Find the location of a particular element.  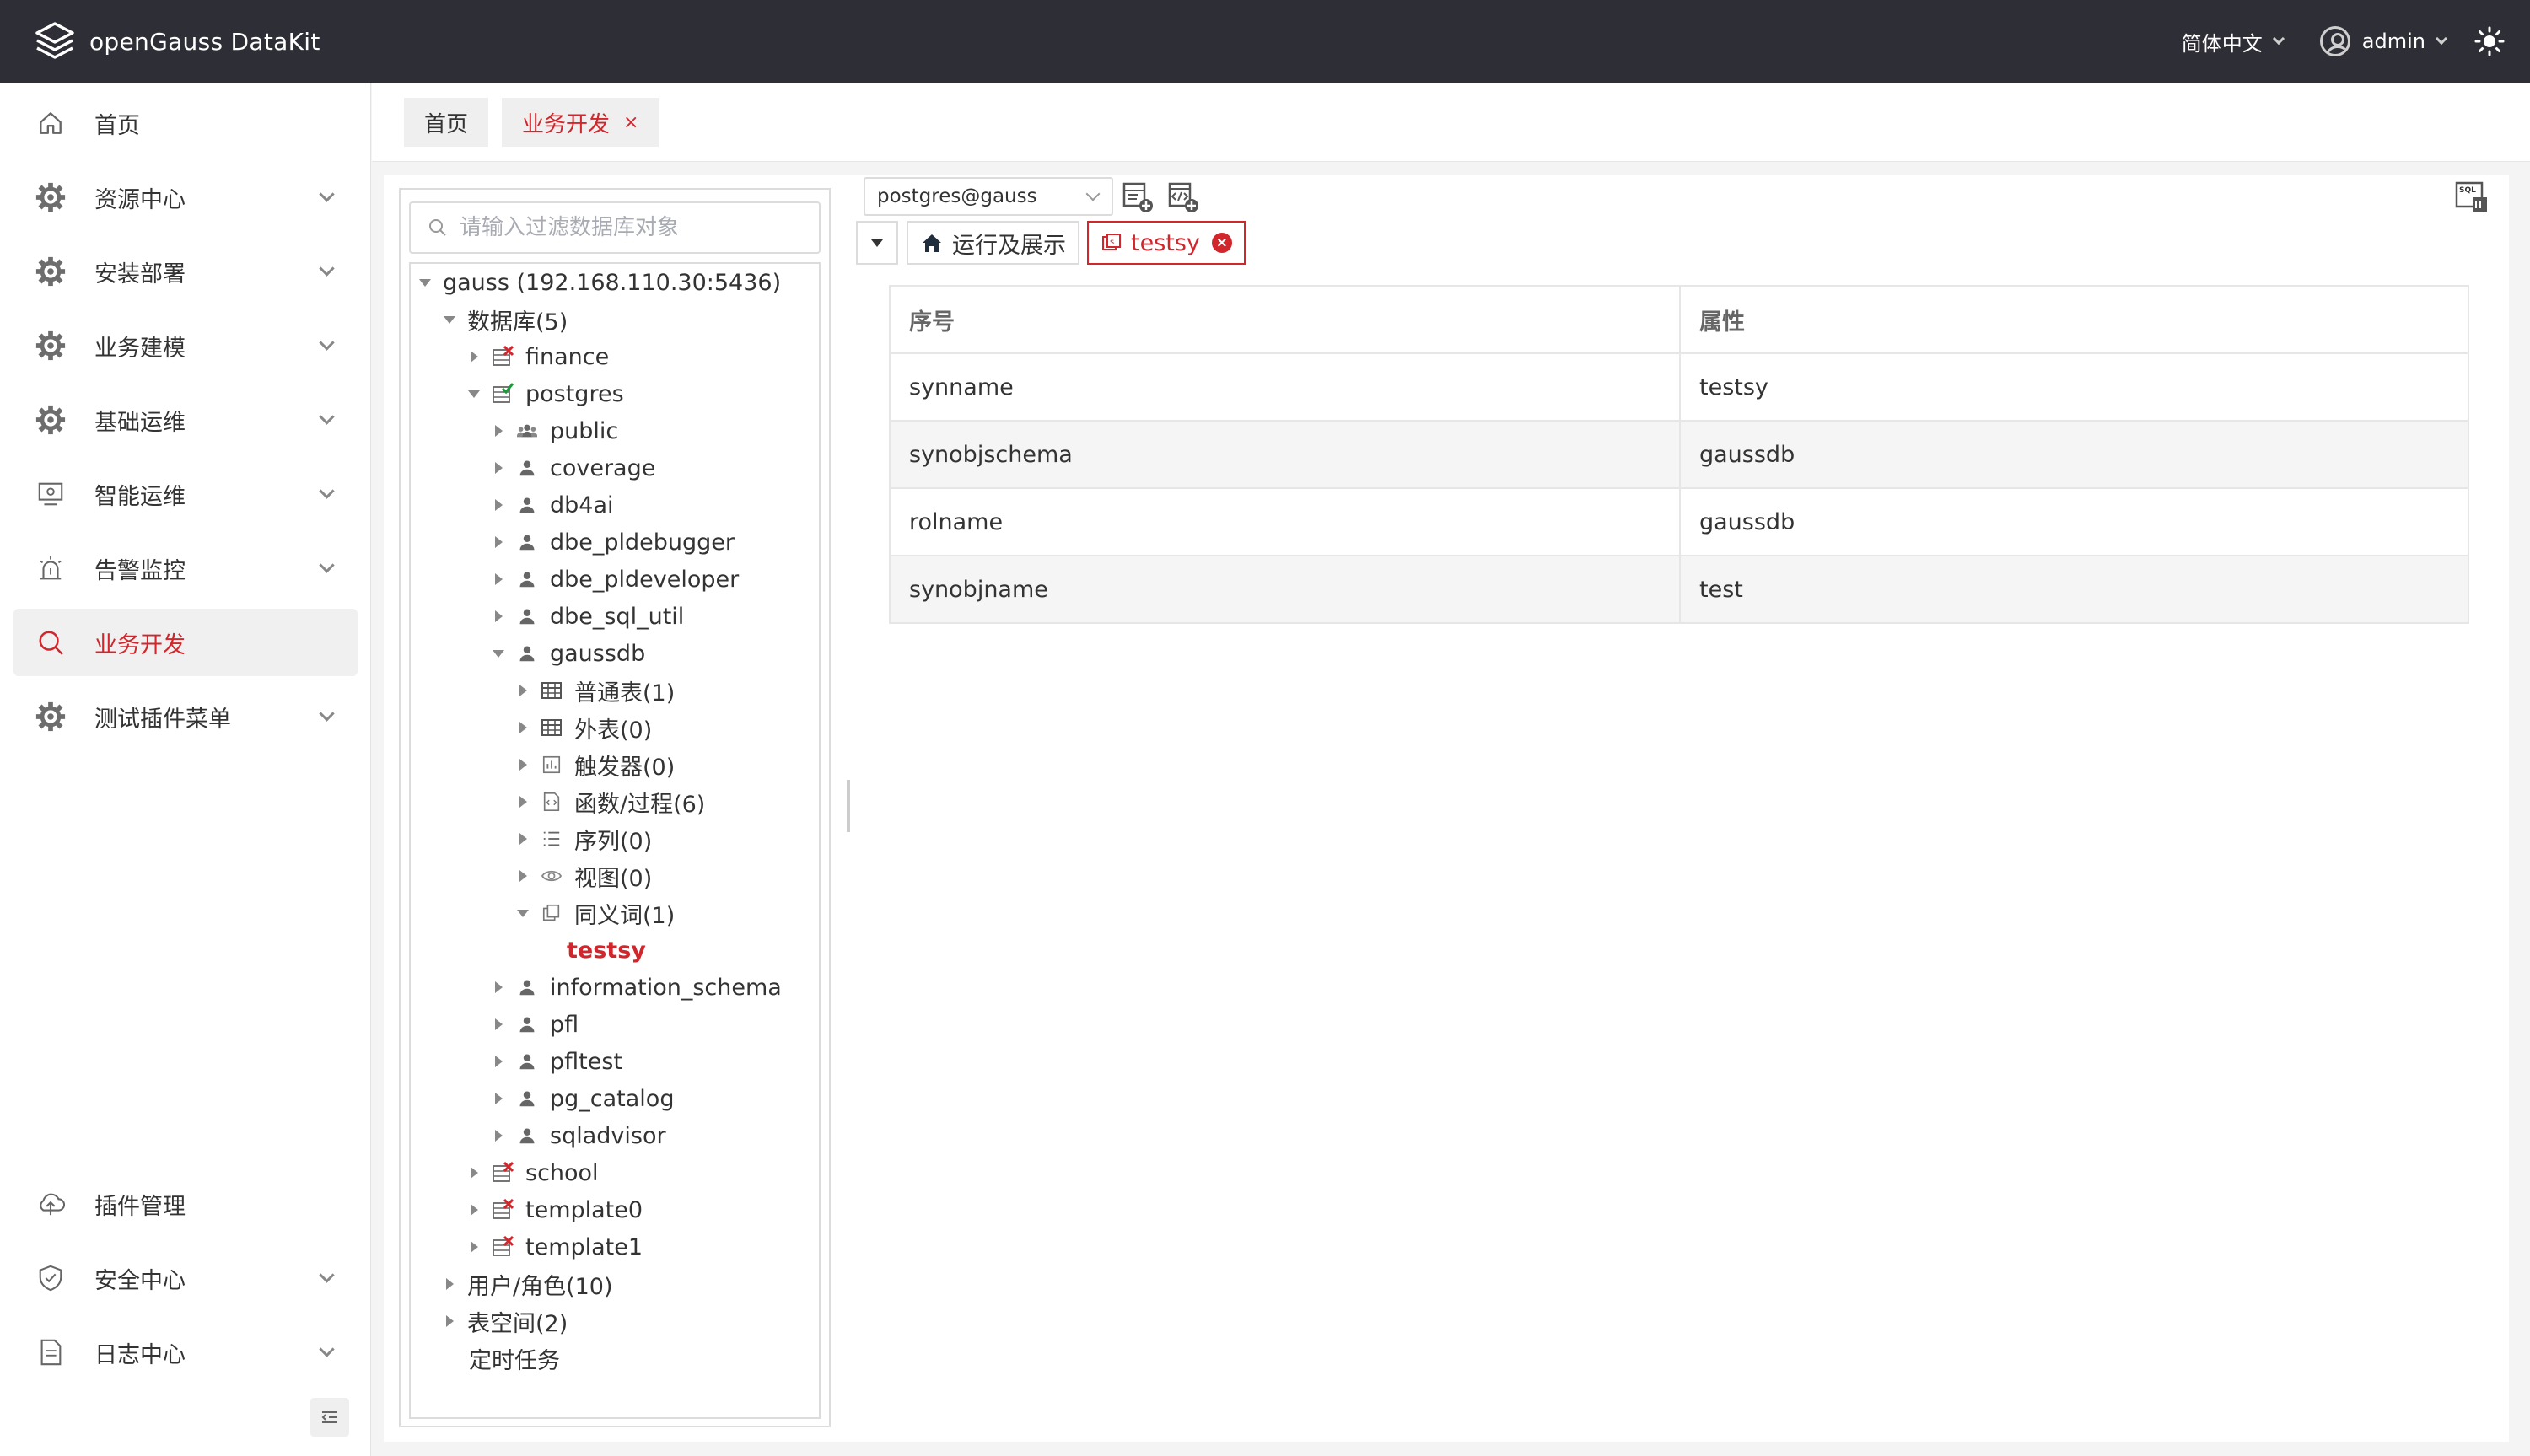

tree-filter-input is located at coordinates (637, 227).